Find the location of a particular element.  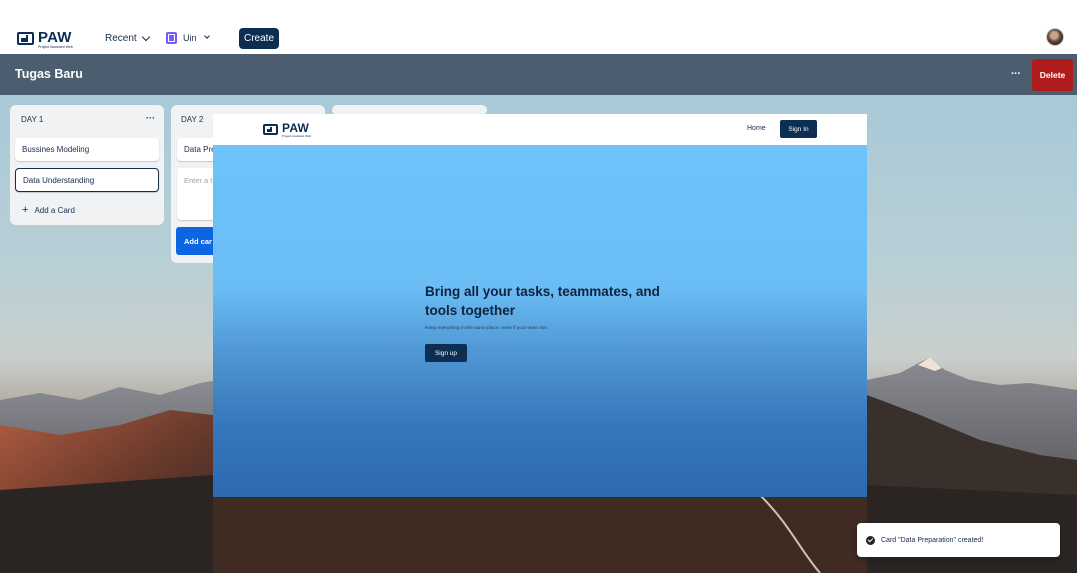

nav-home-link: Home is located at coordinates (756, 128).